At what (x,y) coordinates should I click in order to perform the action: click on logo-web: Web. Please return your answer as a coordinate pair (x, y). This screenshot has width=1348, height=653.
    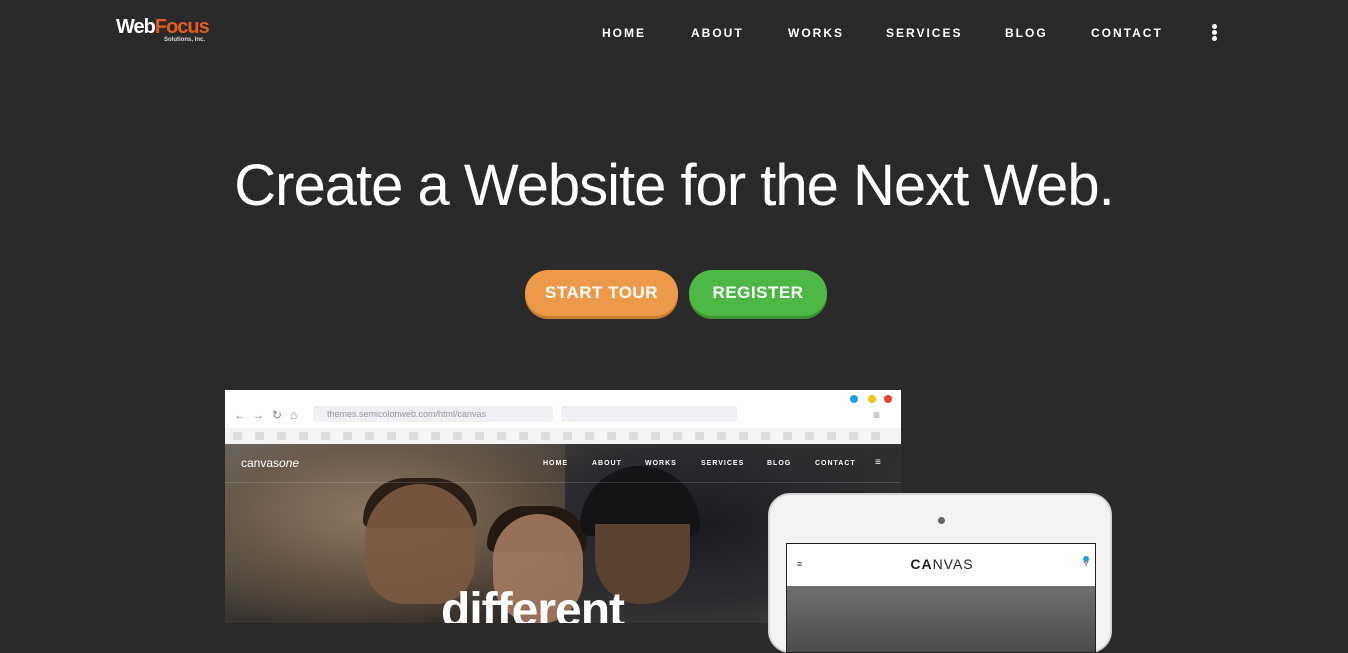
    Looking at the image, I should click on (136, 27).